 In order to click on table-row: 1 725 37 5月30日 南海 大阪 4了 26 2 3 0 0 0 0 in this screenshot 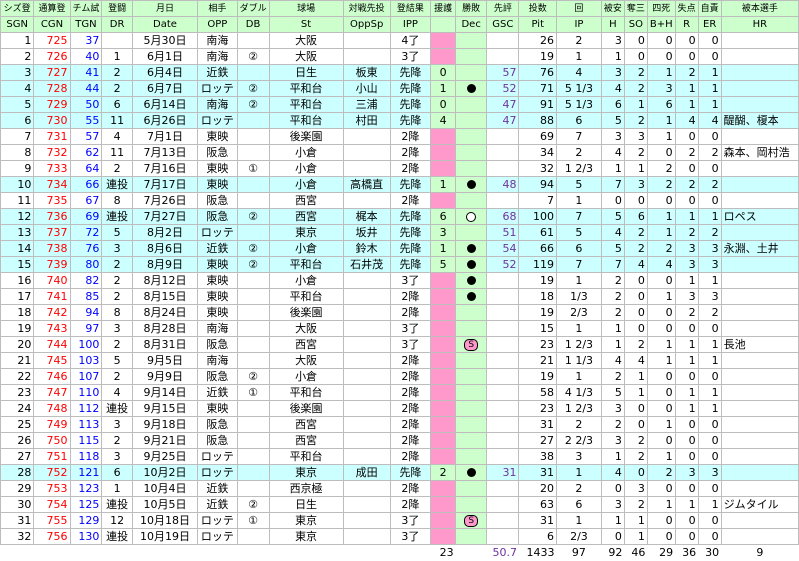, I will do `click(399, 40)`.